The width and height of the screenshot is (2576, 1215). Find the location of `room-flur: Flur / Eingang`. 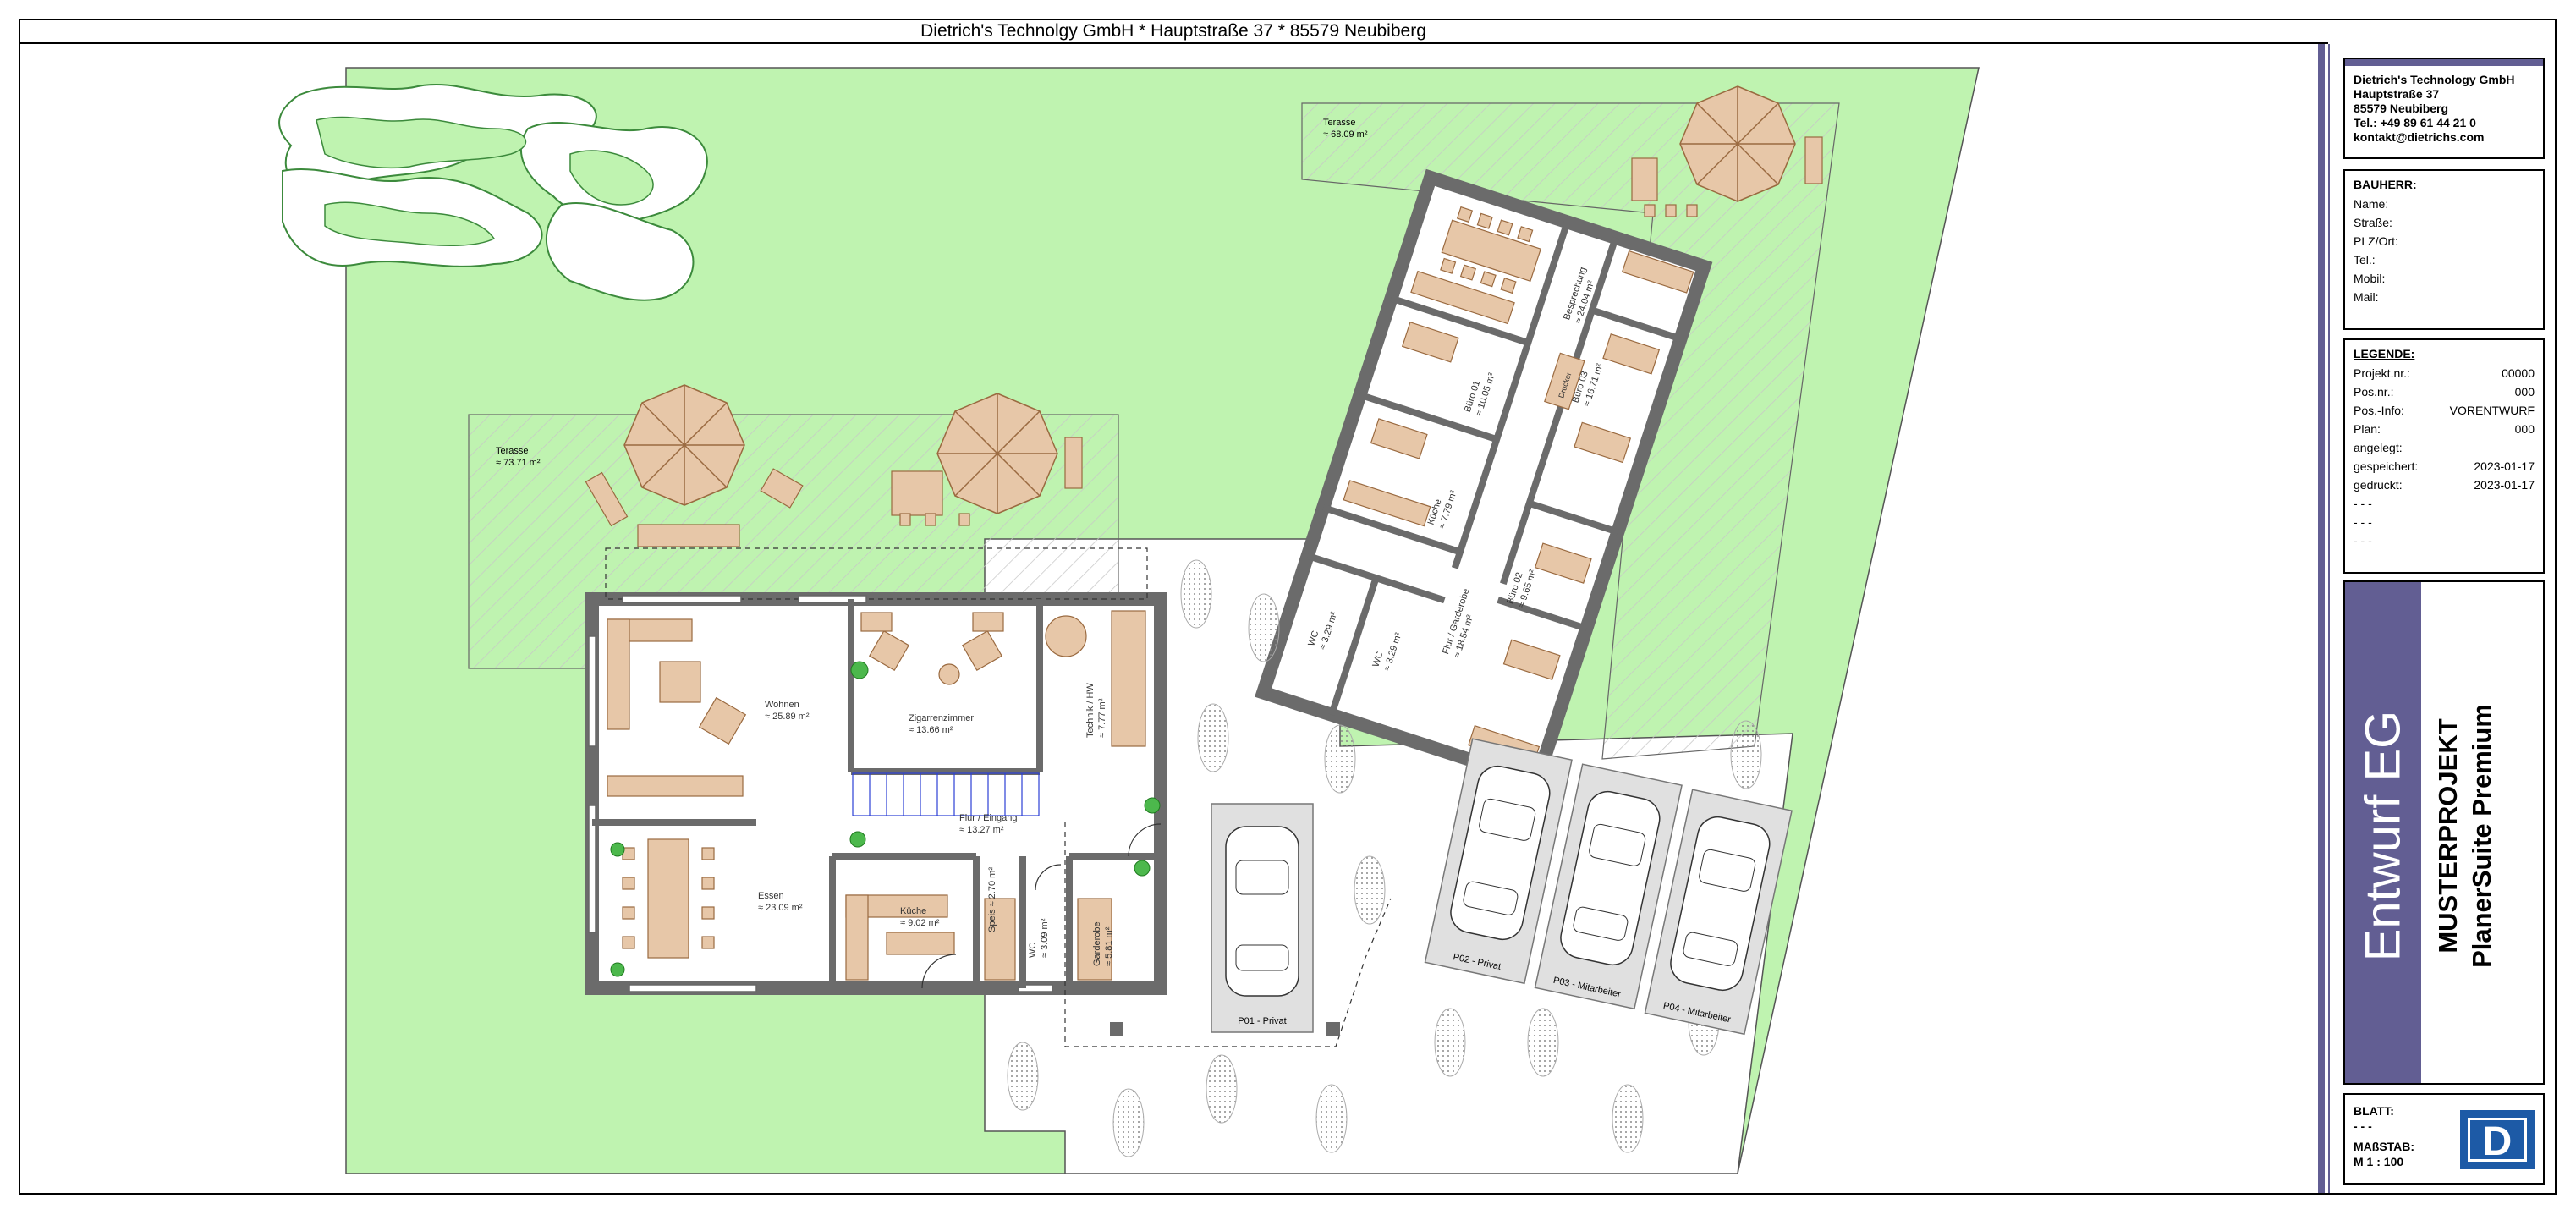

room-flur: Flur / Eingang is located at coordinates (988, 818).